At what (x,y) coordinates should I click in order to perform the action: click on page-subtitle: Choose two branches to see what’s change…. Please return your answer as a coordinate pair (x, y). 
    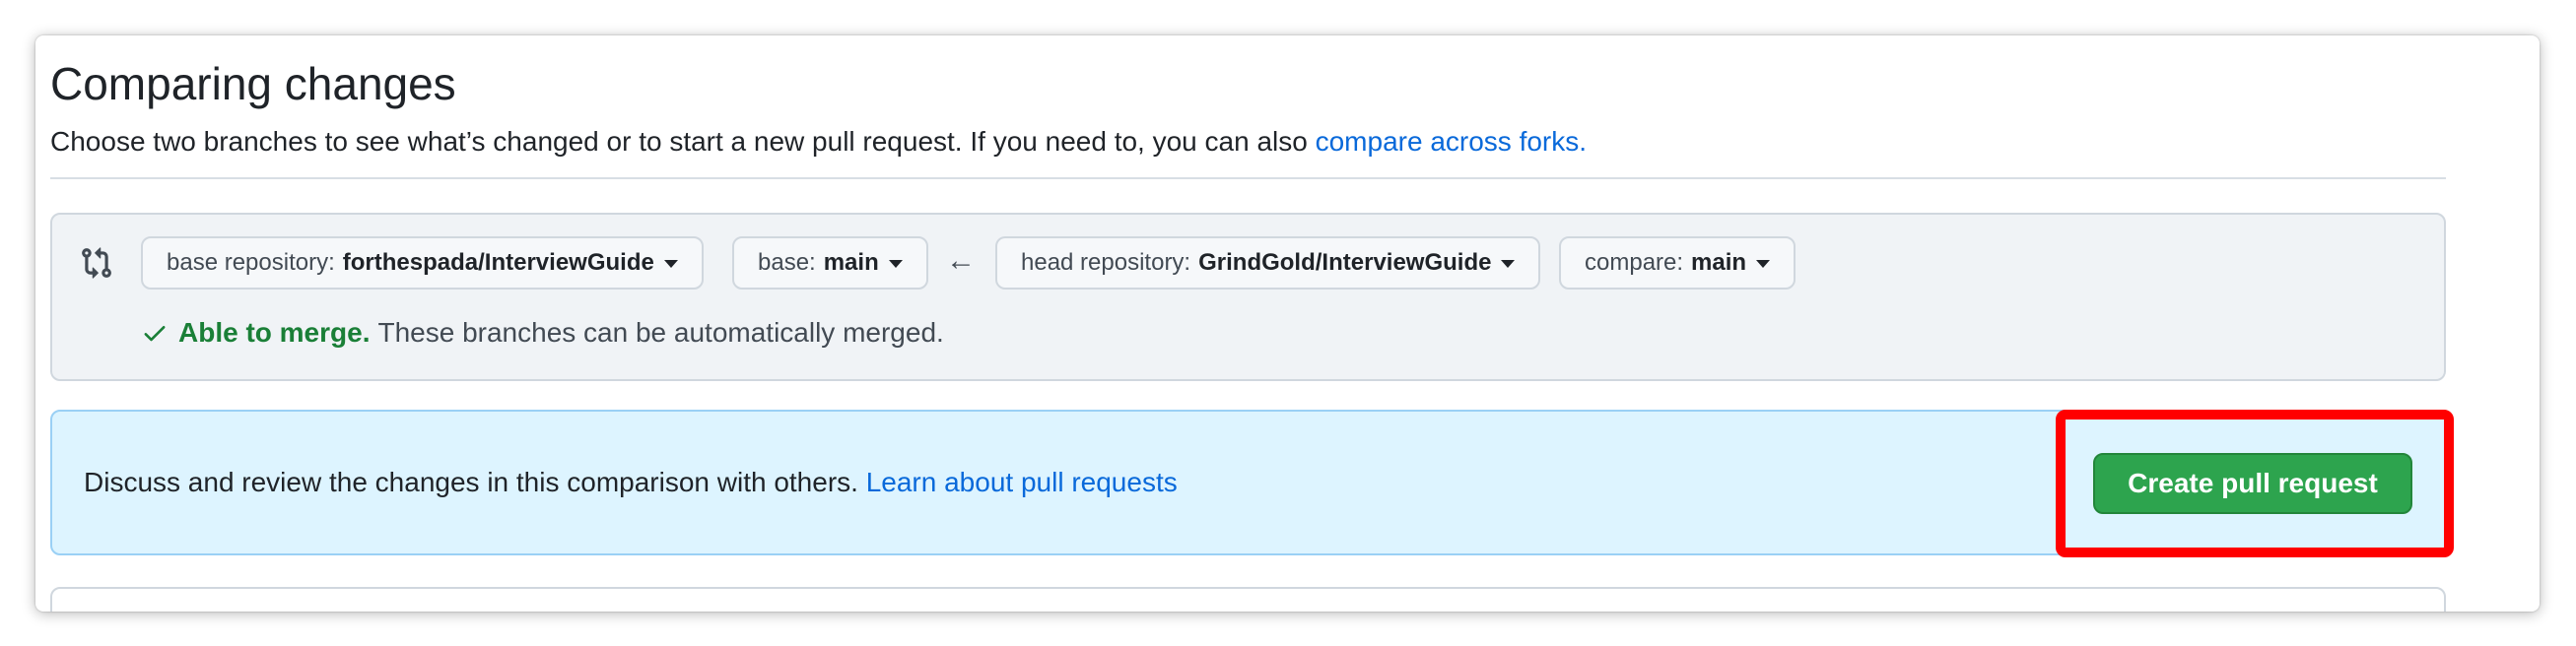
    Looking at the image, I should click on (818, 141).